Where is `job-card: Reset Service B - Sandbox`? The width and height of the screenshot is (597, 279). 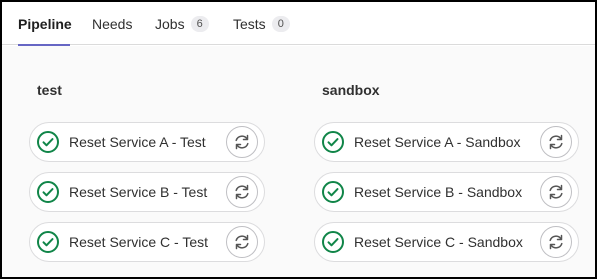
job-card: Reset Service B - Sandbox is located at coordinates (446, 192).